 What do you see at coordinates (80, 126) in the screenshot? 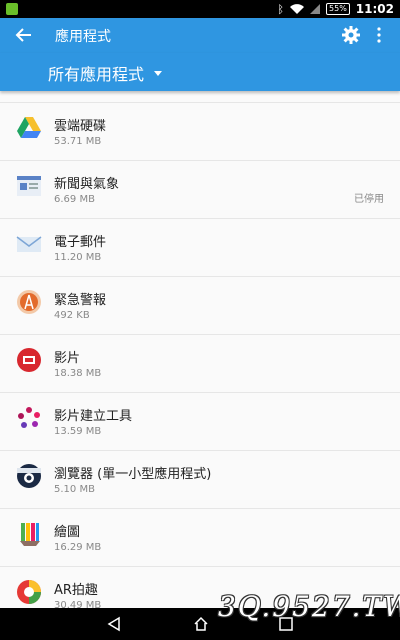
I see `app-name: 雲端硬碟` at bounding box center [80, 126].